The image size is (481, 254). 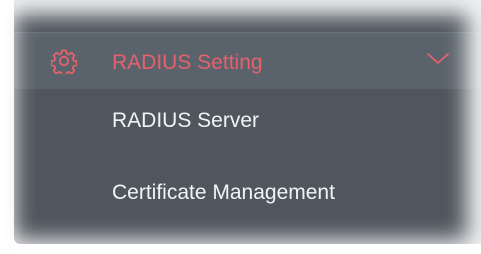 What do you see at coordinates (64, 61) in the screenshot?
I see `gear-icon` at bounding box center [64, 61].